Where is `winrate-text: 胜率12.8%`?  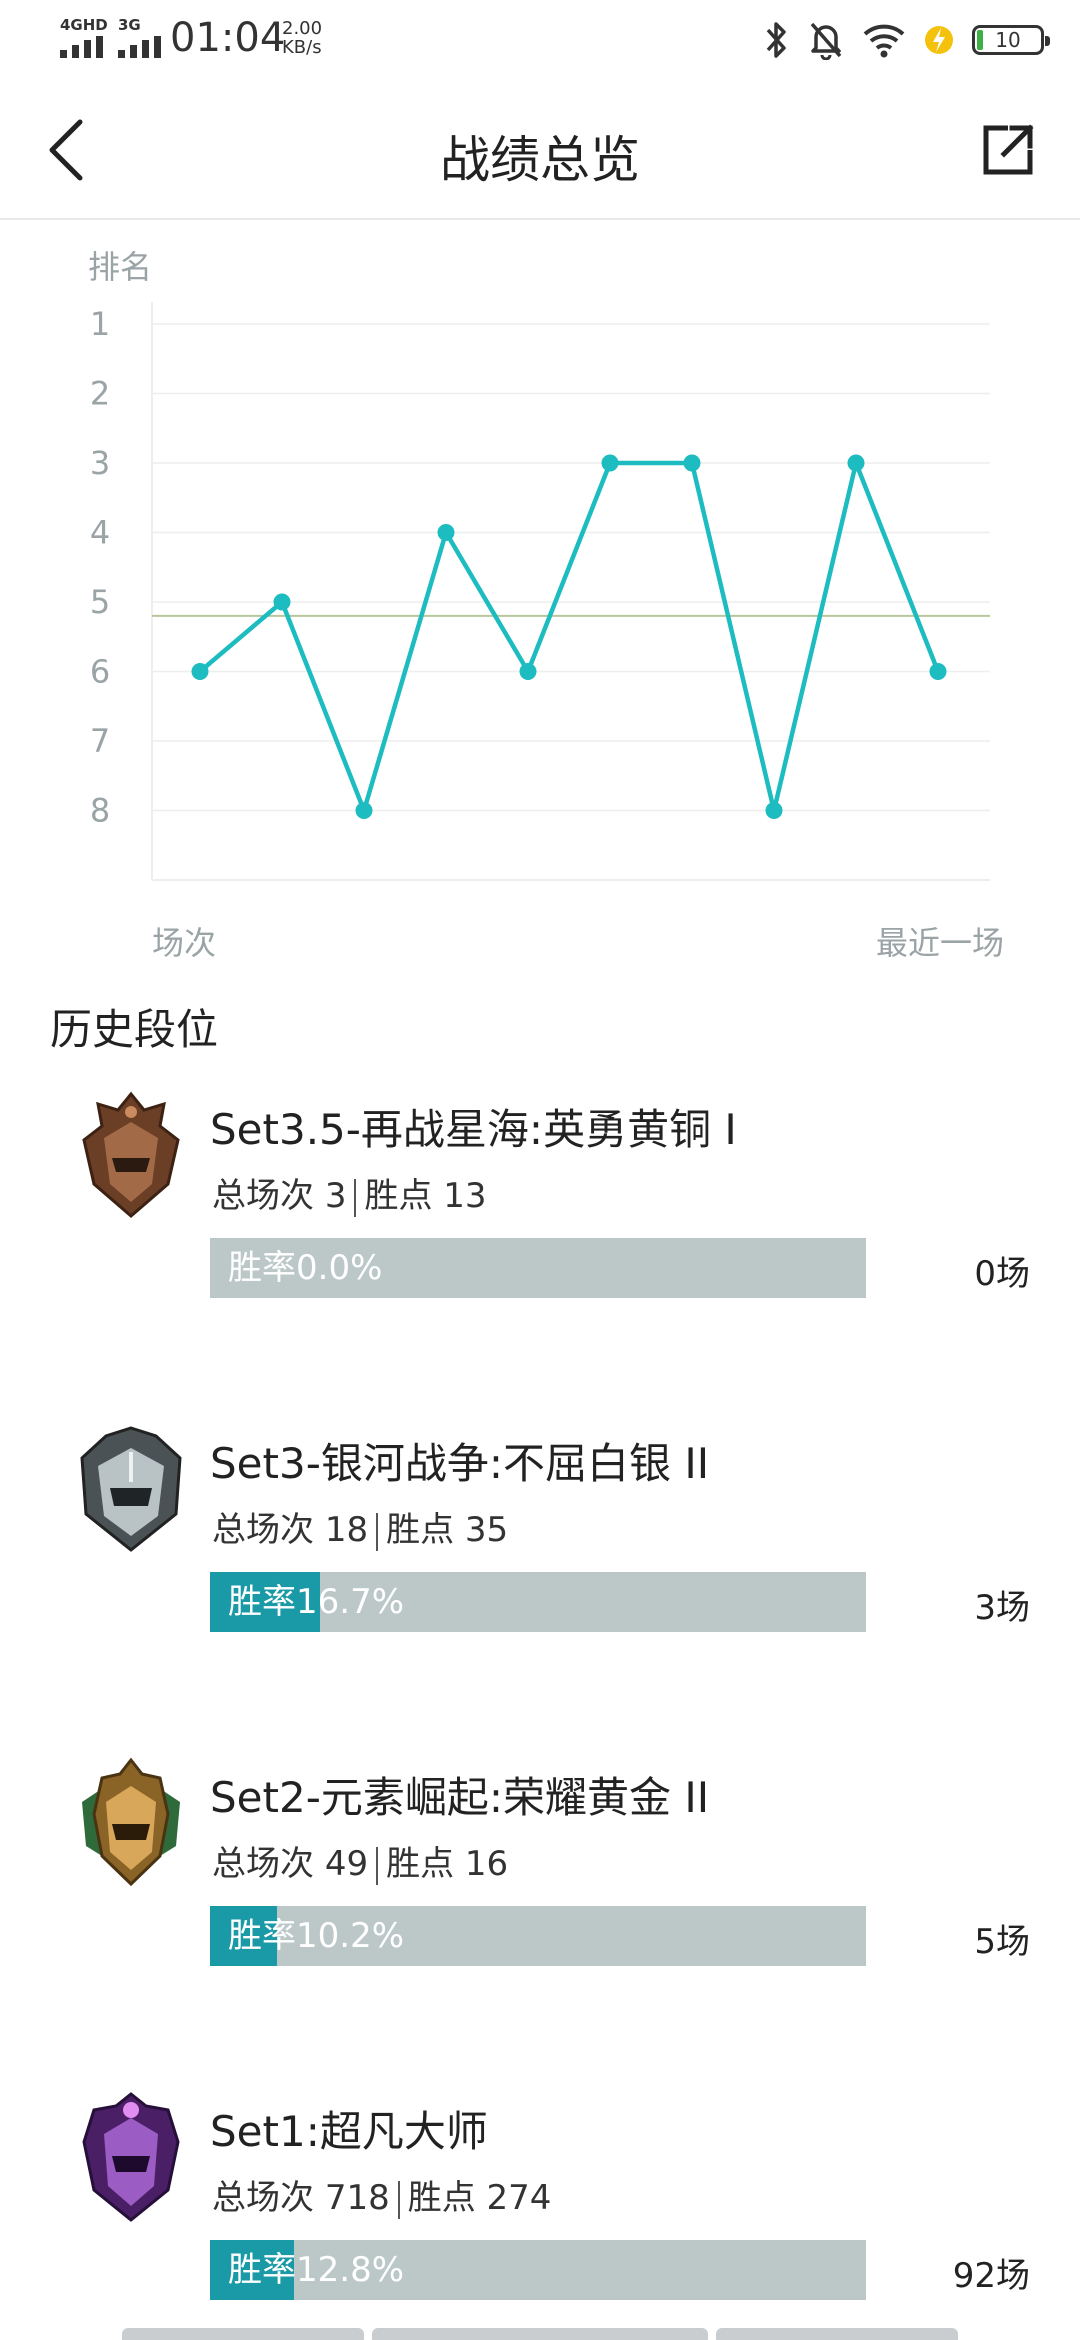 winrate-text: 胜率12.8% is located at coordinates (316, 2270).